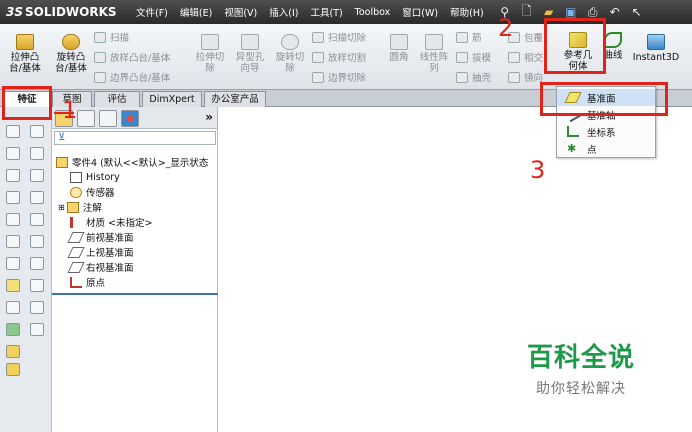 The height and width of the screenshot is (432, 692). Describe the element at coordinates (250, 54) in the screenshot. I see `hole-wizard-button: 异型孔 向导` at that location.